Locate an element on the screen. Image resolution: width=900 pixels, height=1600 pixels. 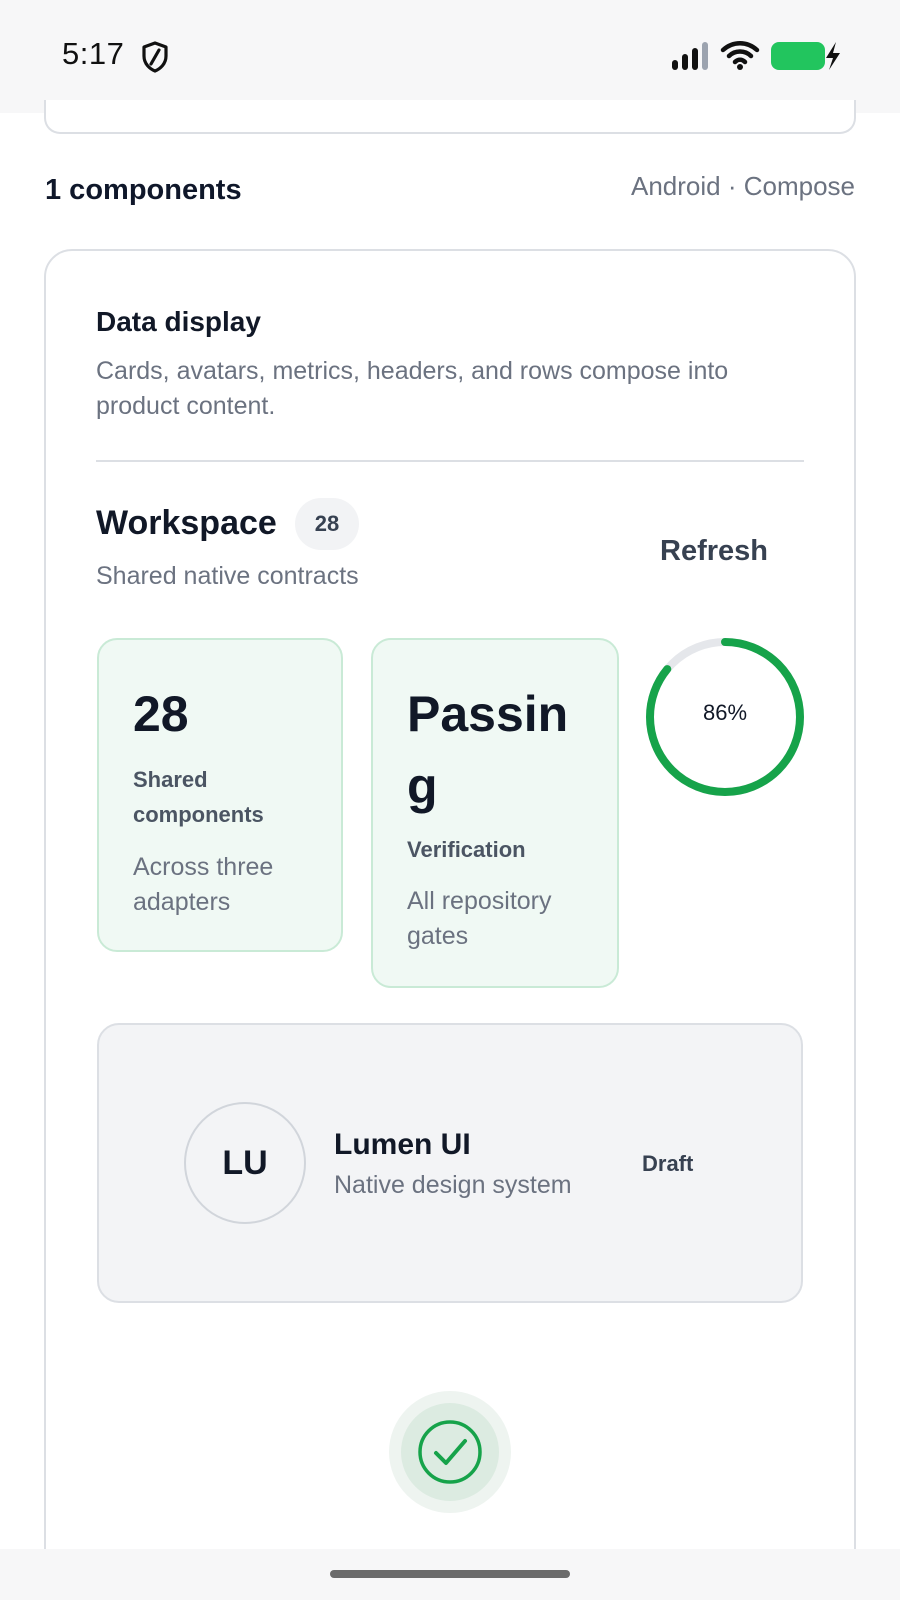
shield-icon is located at coordinates (155, 57).